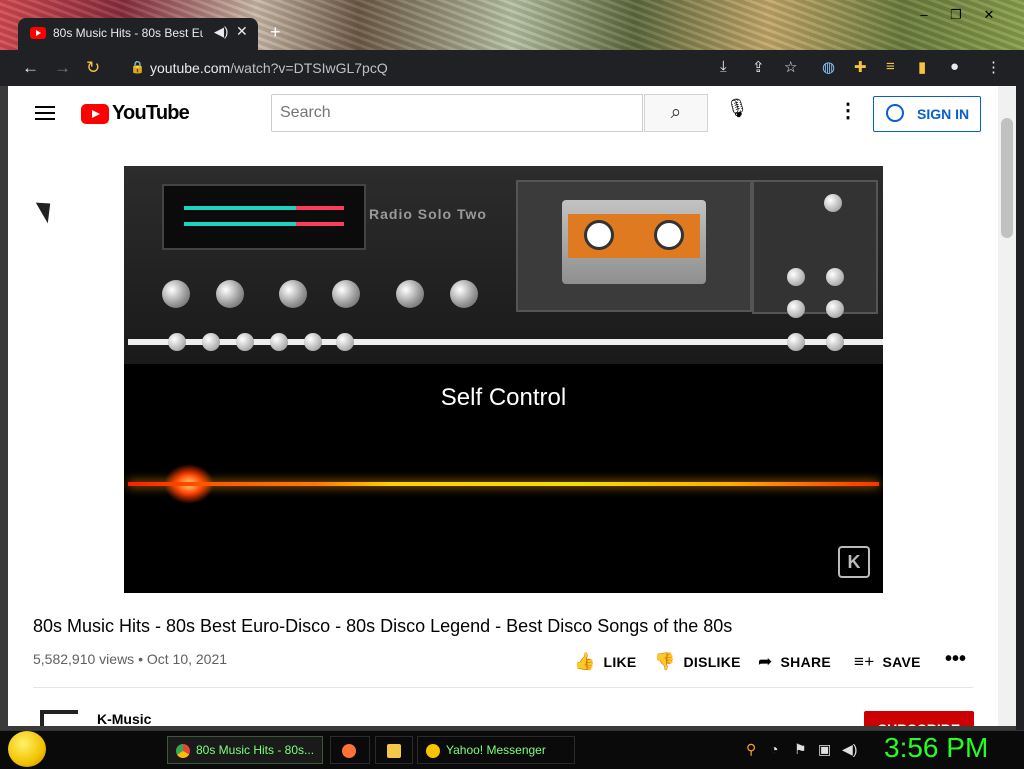  Describe the element at coordinates (1007, 178) in the screenshot. I see `scrollbar-thumb` at that location.